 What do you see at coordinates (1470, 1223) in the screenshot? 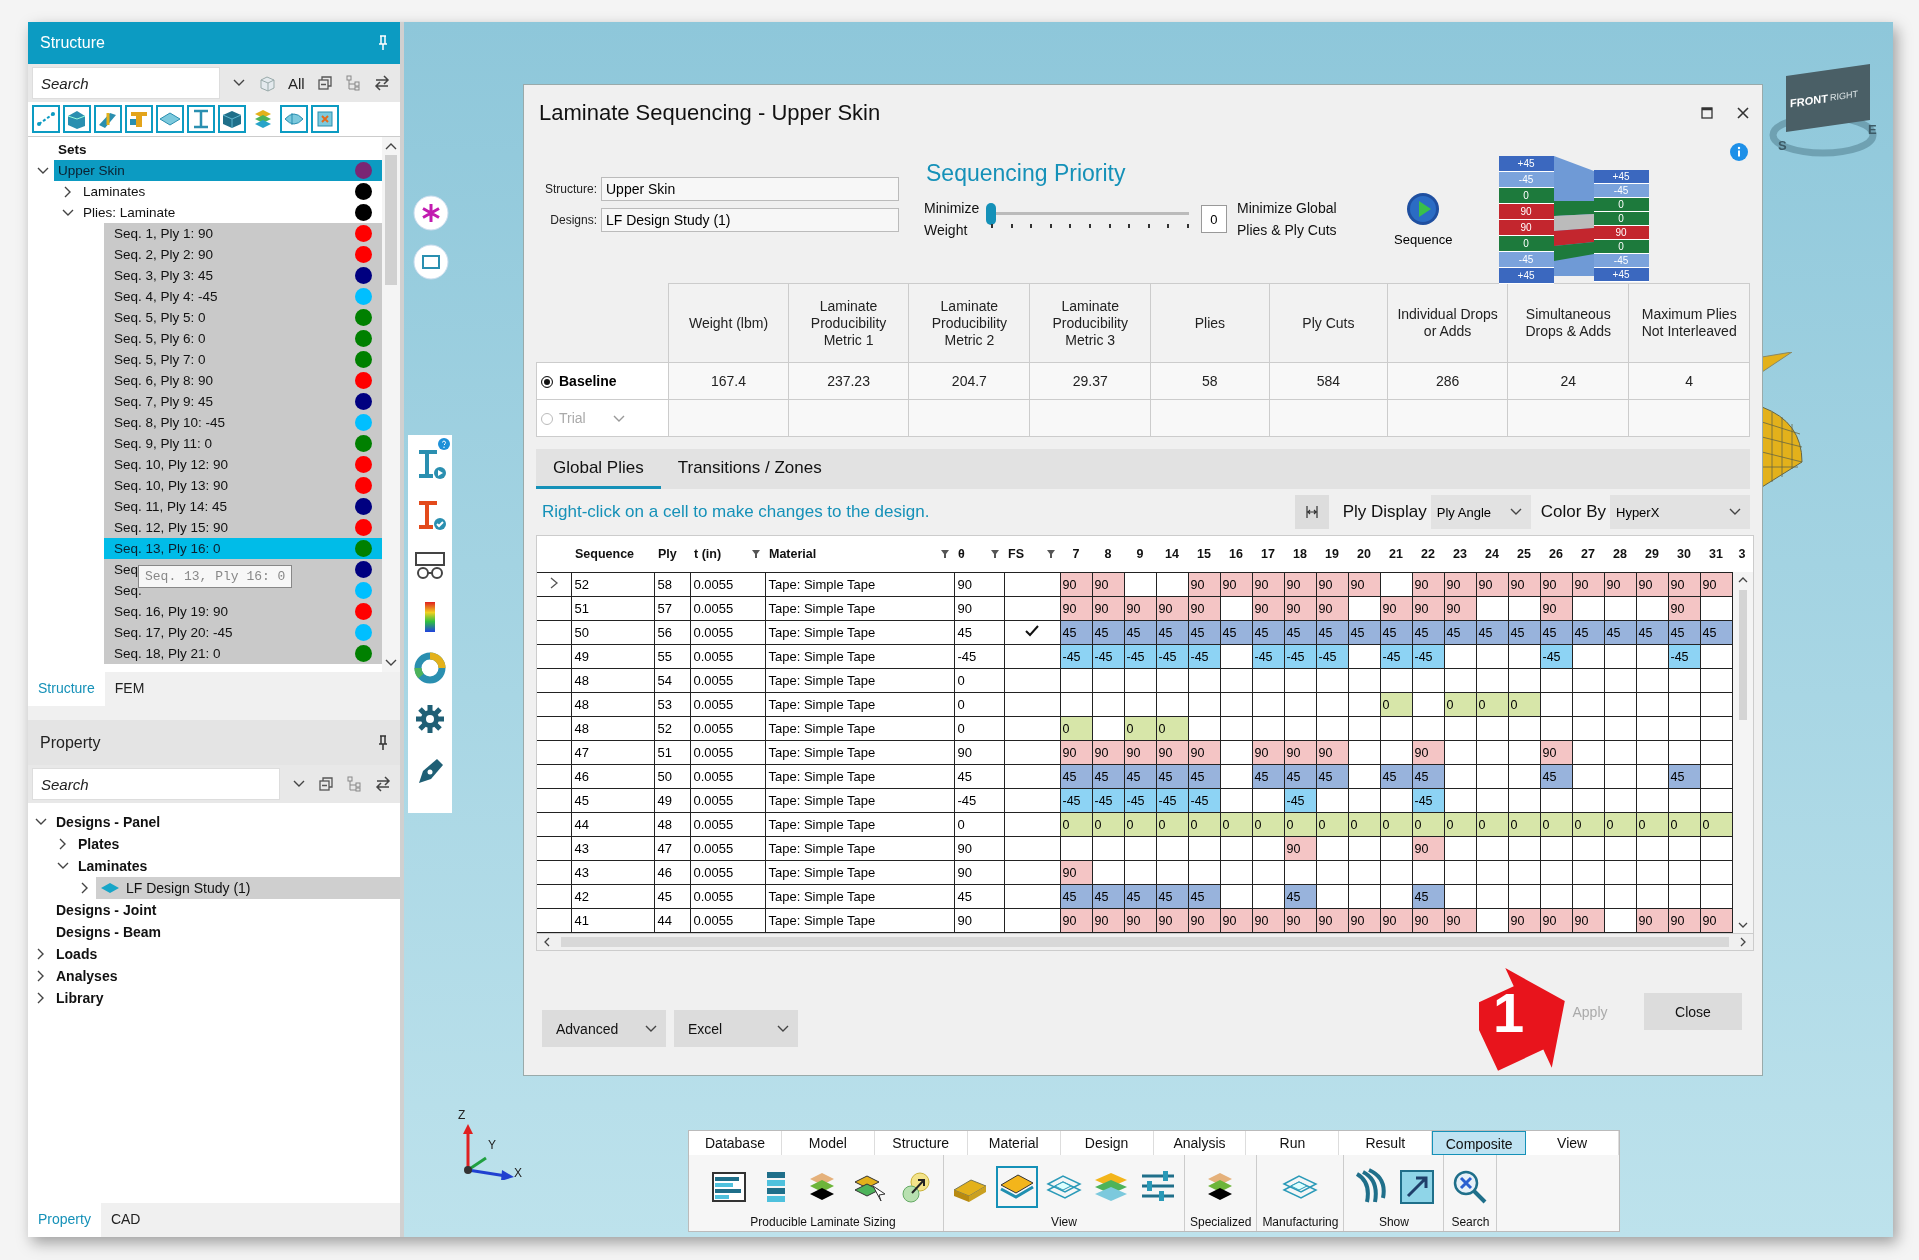
I see `group-label: Search` at bounding box center [1470, 1223].